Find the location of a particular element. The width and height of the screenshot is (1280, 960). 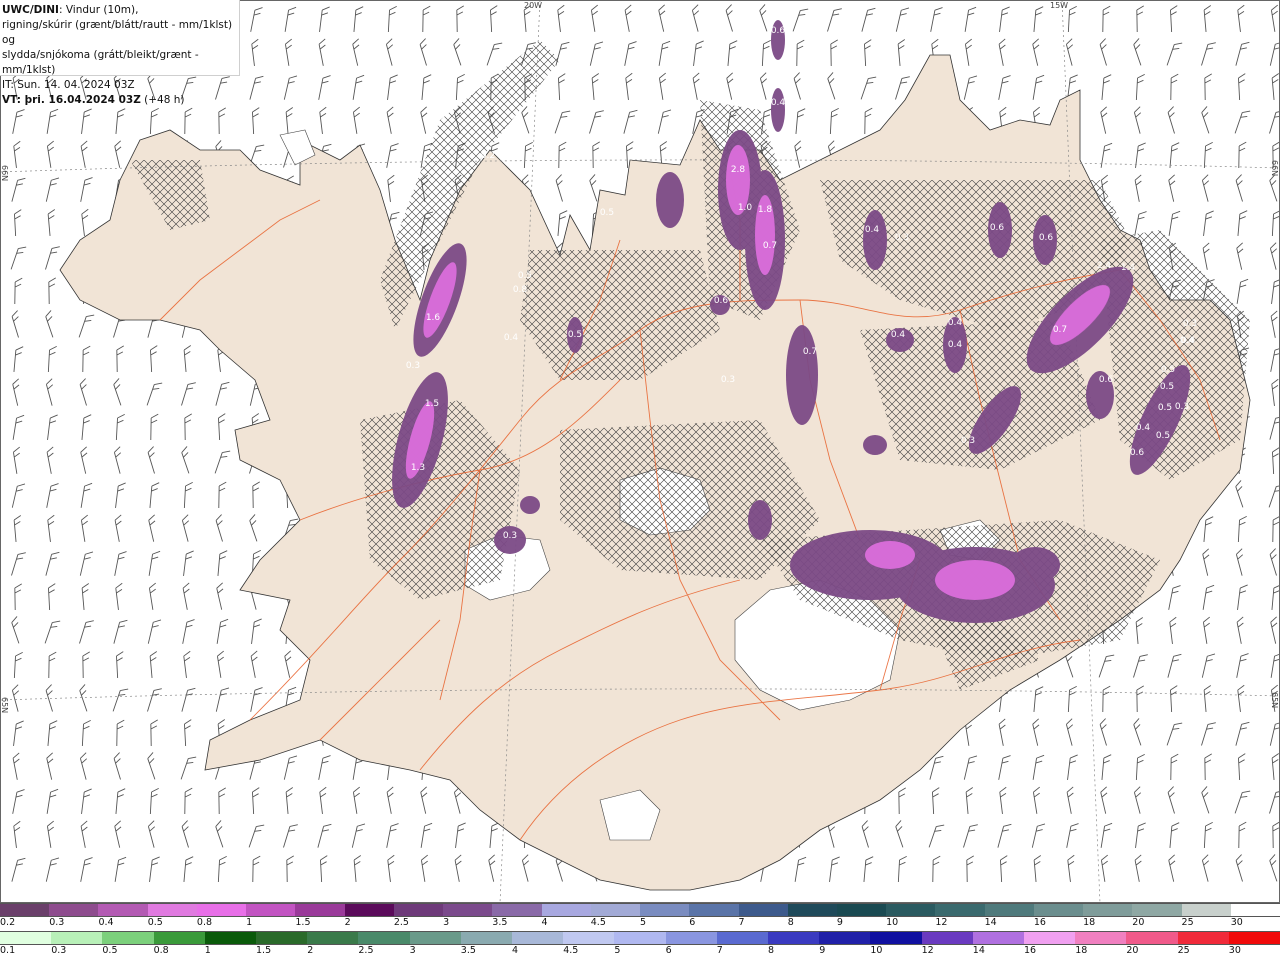

valid-time-offset: (+48 h) is located at coordinates (162, 100).